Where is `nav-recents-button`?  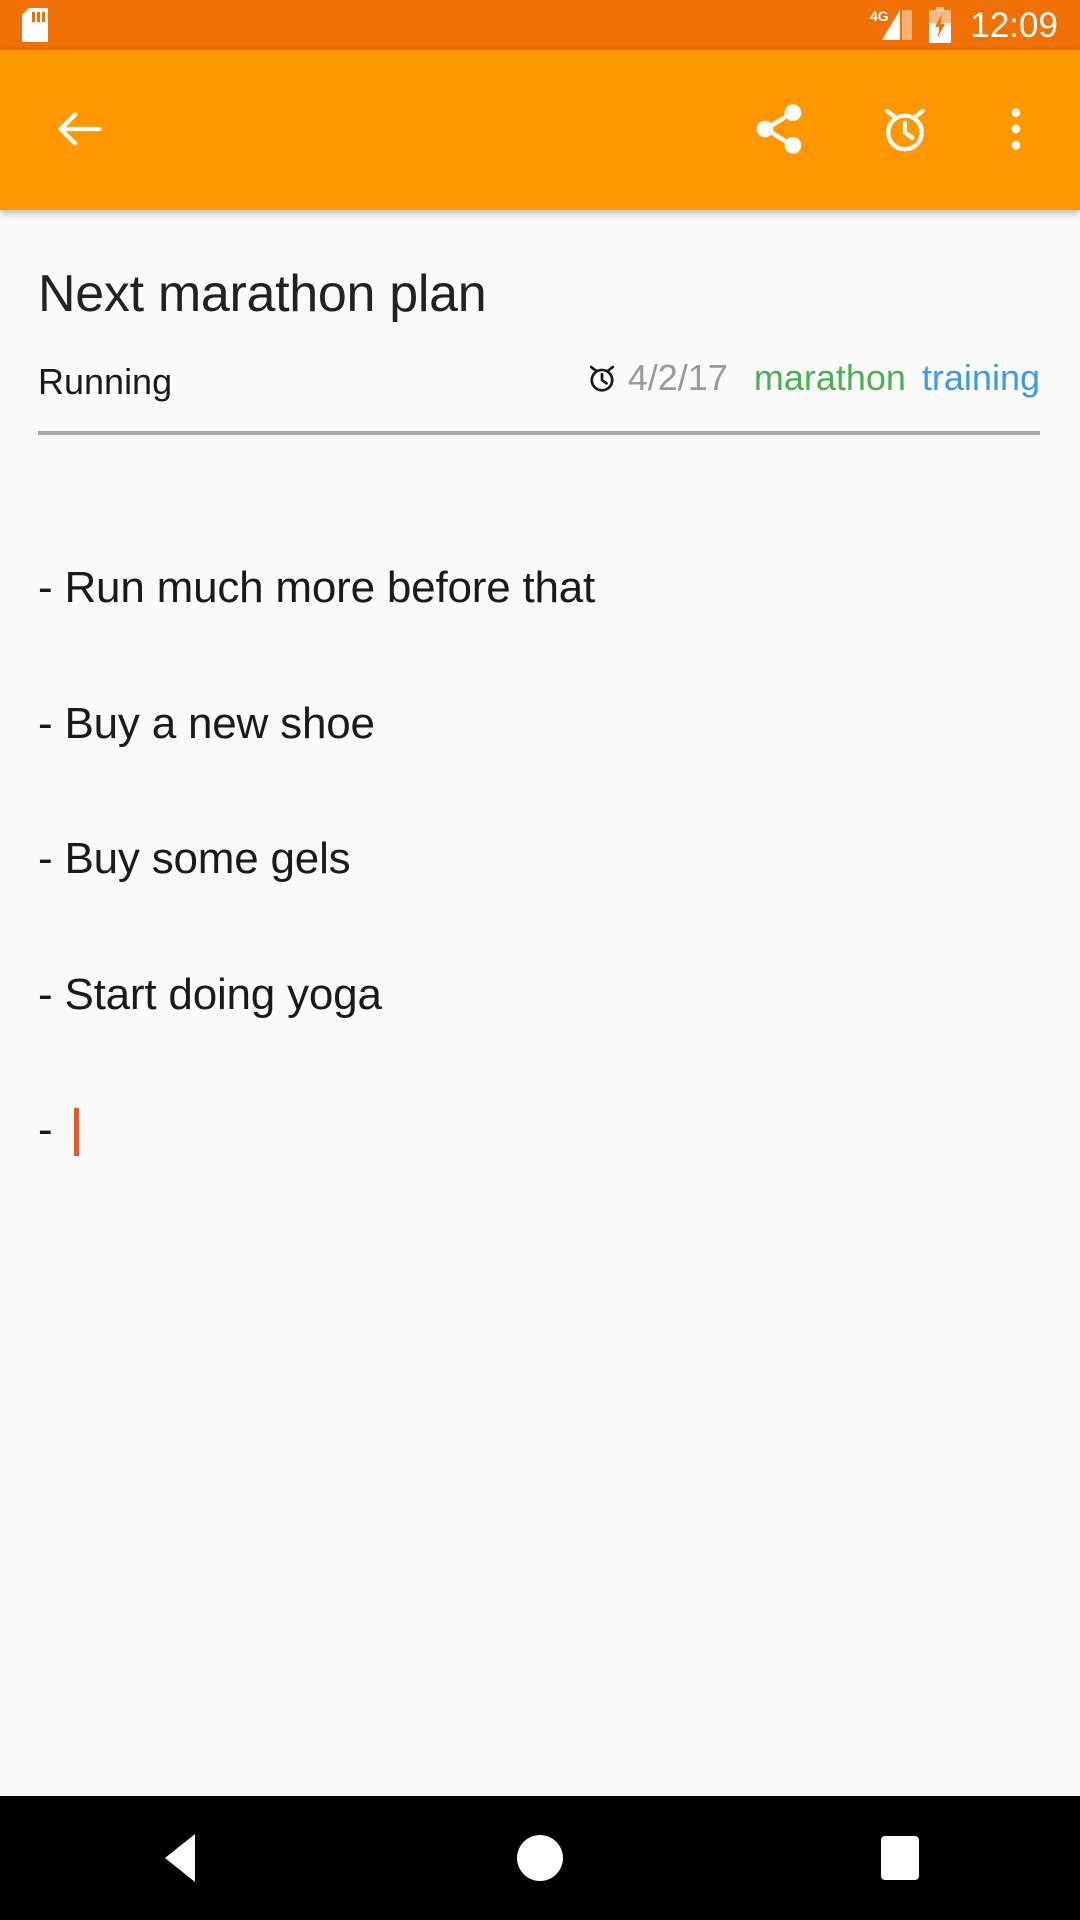 nav-recents-button is located at coordinates (900, 1858).